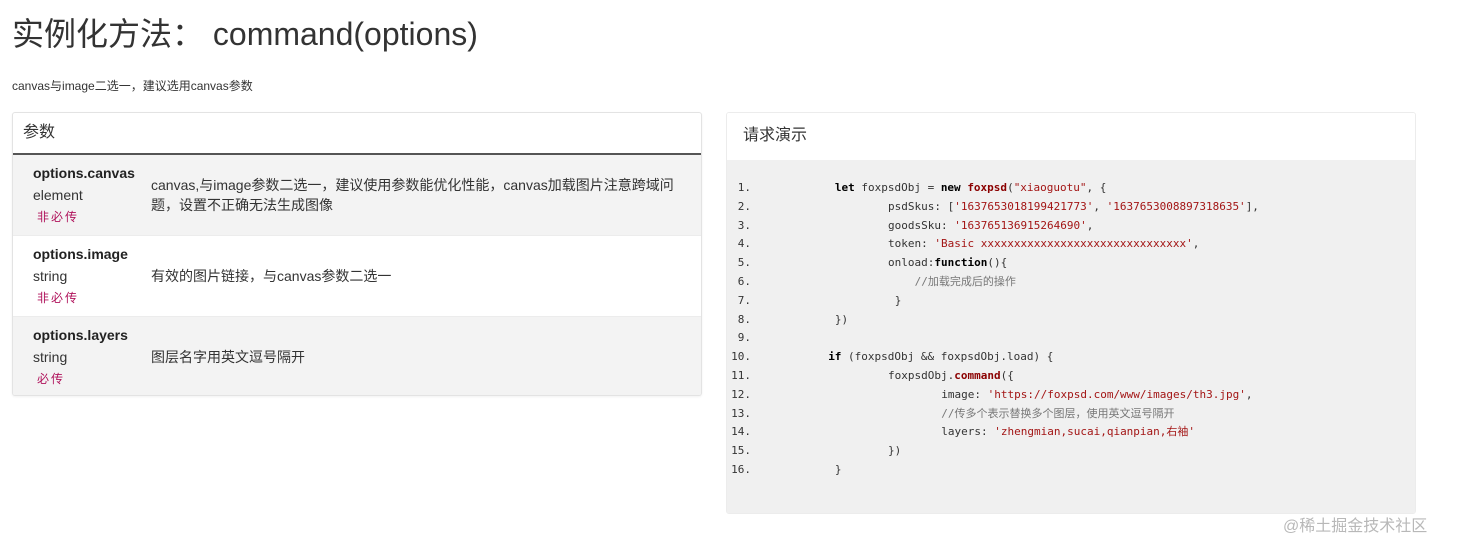 Image resolution: width=1459 pixels, height=551 pixels. What do you see at coordinates (1071, 469) in the screenshot?
I see `code-line: 16.}` at bounding box center [1071, 469].